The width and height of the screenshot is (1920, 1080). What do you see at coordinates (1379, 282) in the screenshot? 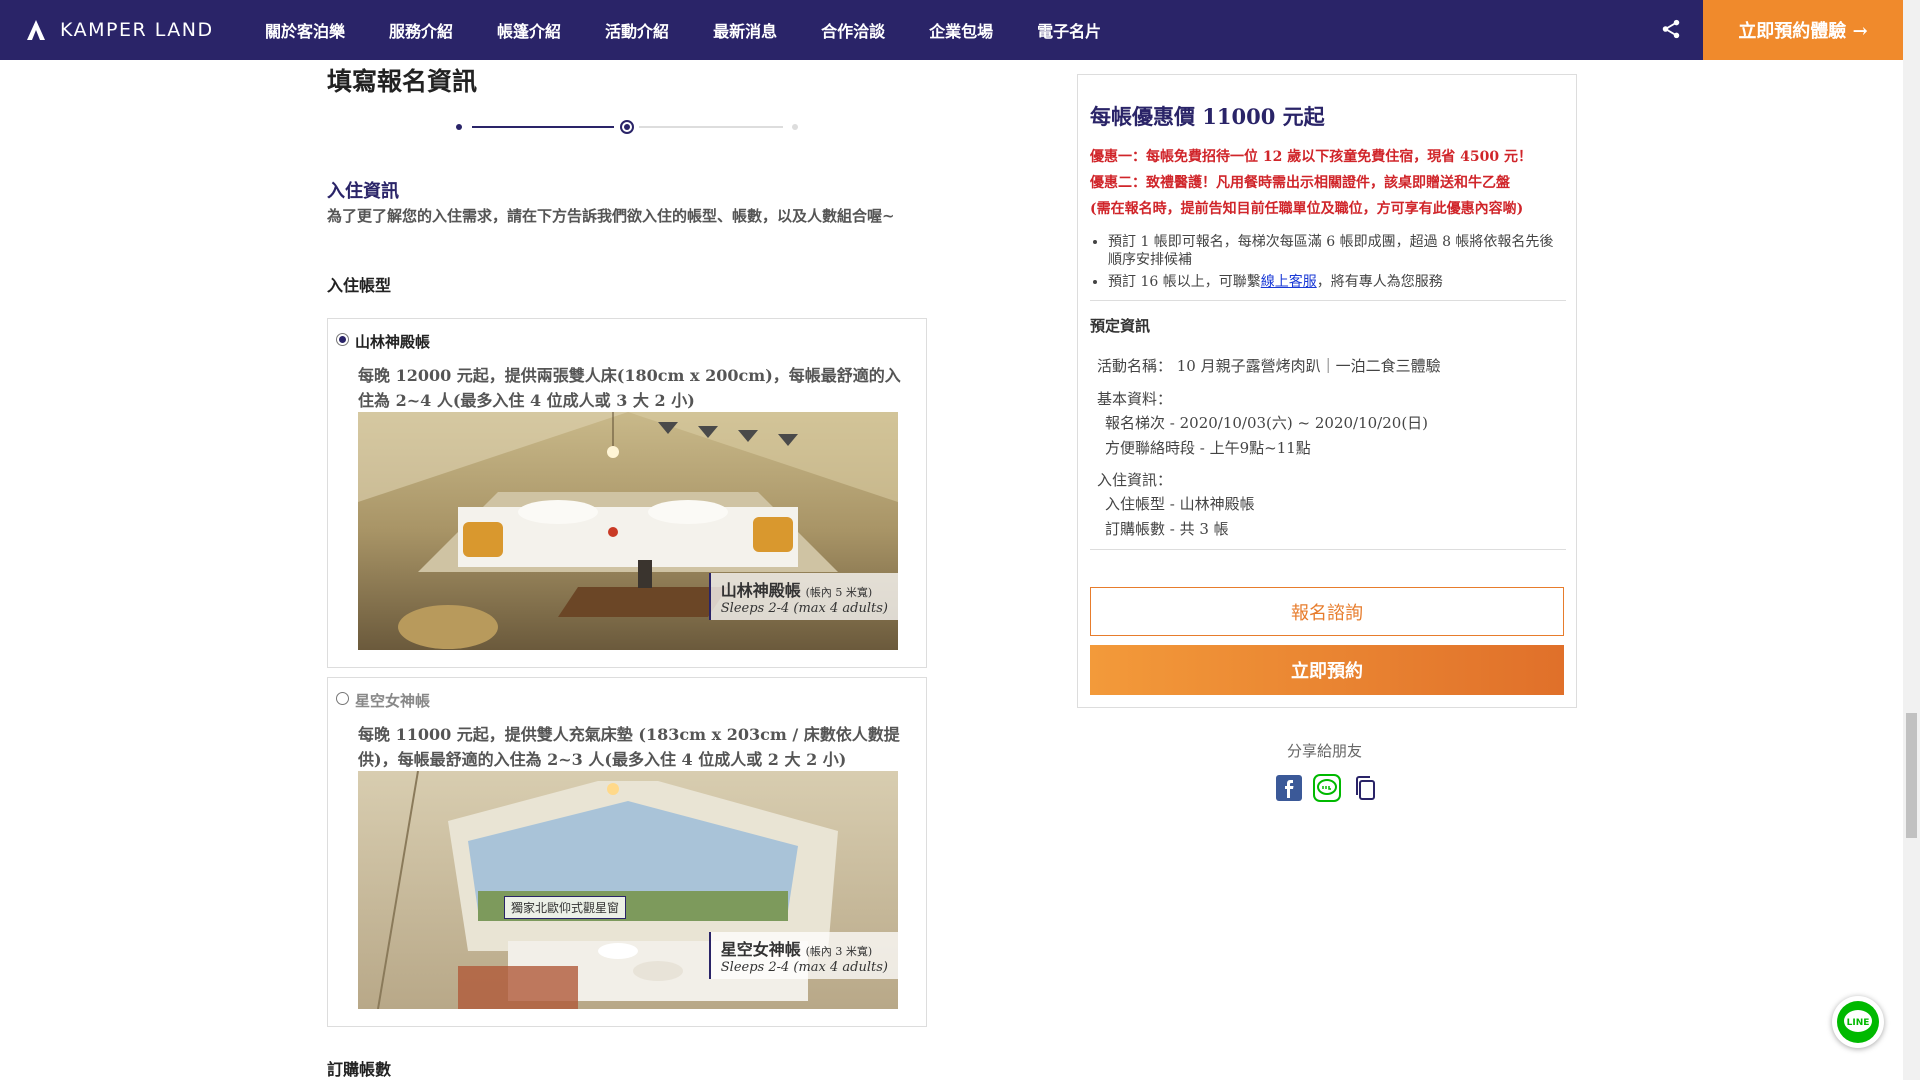
I see `rule-text-tail: ，將有專人為您服務` at bounding box center [1379, 282].